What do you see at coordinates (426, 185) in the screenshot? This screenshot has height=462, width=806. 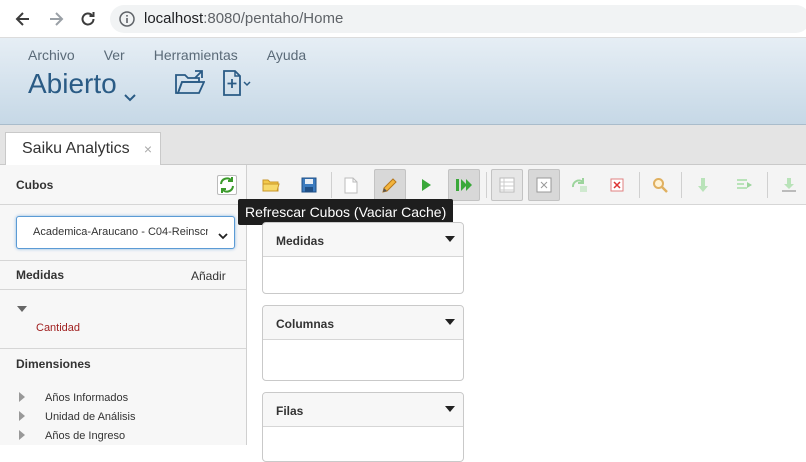 I see `run-query-icon` at bounding box center [426, 185].